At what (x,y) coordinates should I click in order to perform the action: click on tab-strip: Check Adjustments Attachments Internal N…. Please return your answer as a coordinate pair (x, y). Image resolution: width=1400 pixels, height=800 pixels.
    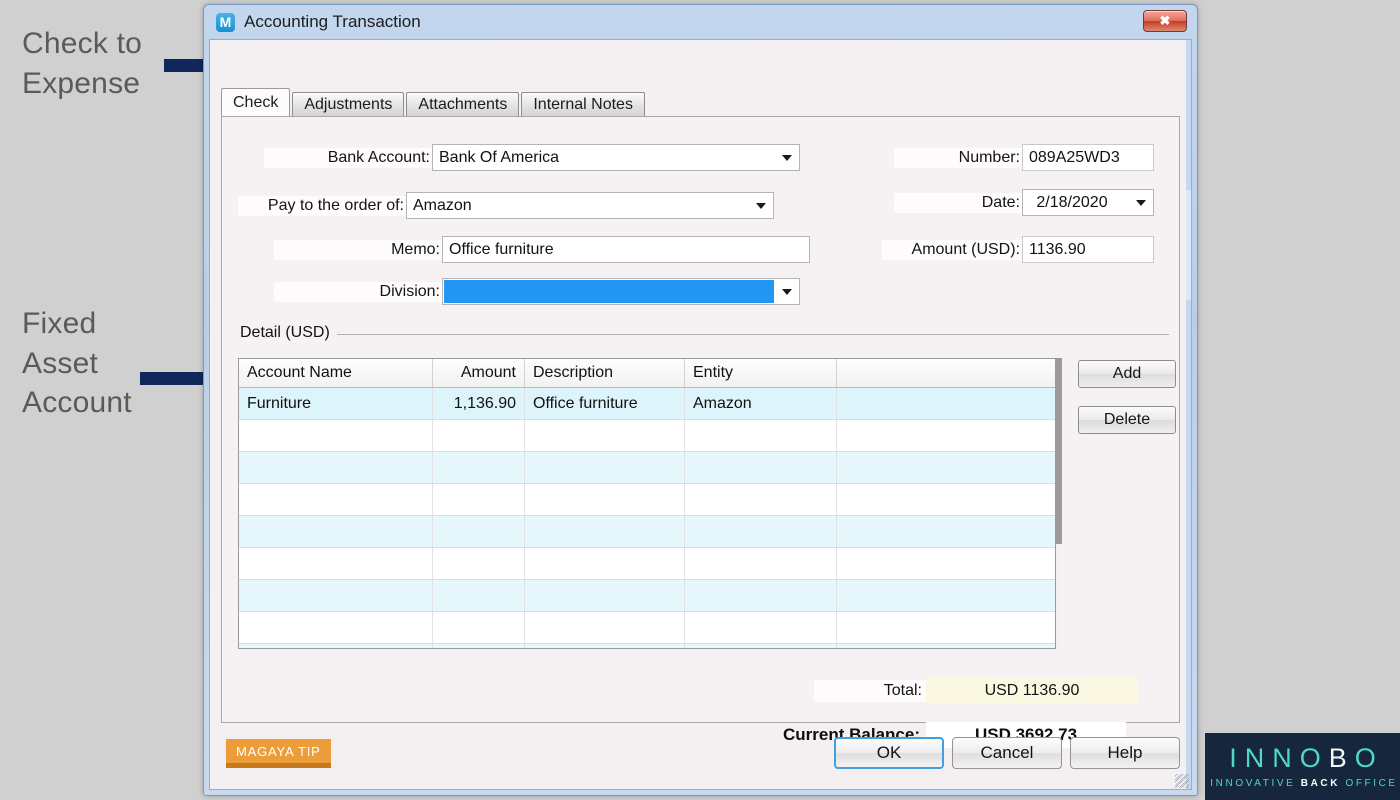
    Looking at the image, I should click on (434, 102).